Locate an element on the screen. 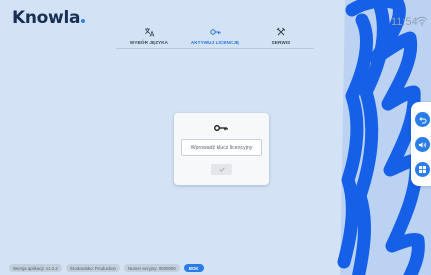 The height and width of the screenshot is (275, 431). tools-icon is located at coordinates (281, 31).